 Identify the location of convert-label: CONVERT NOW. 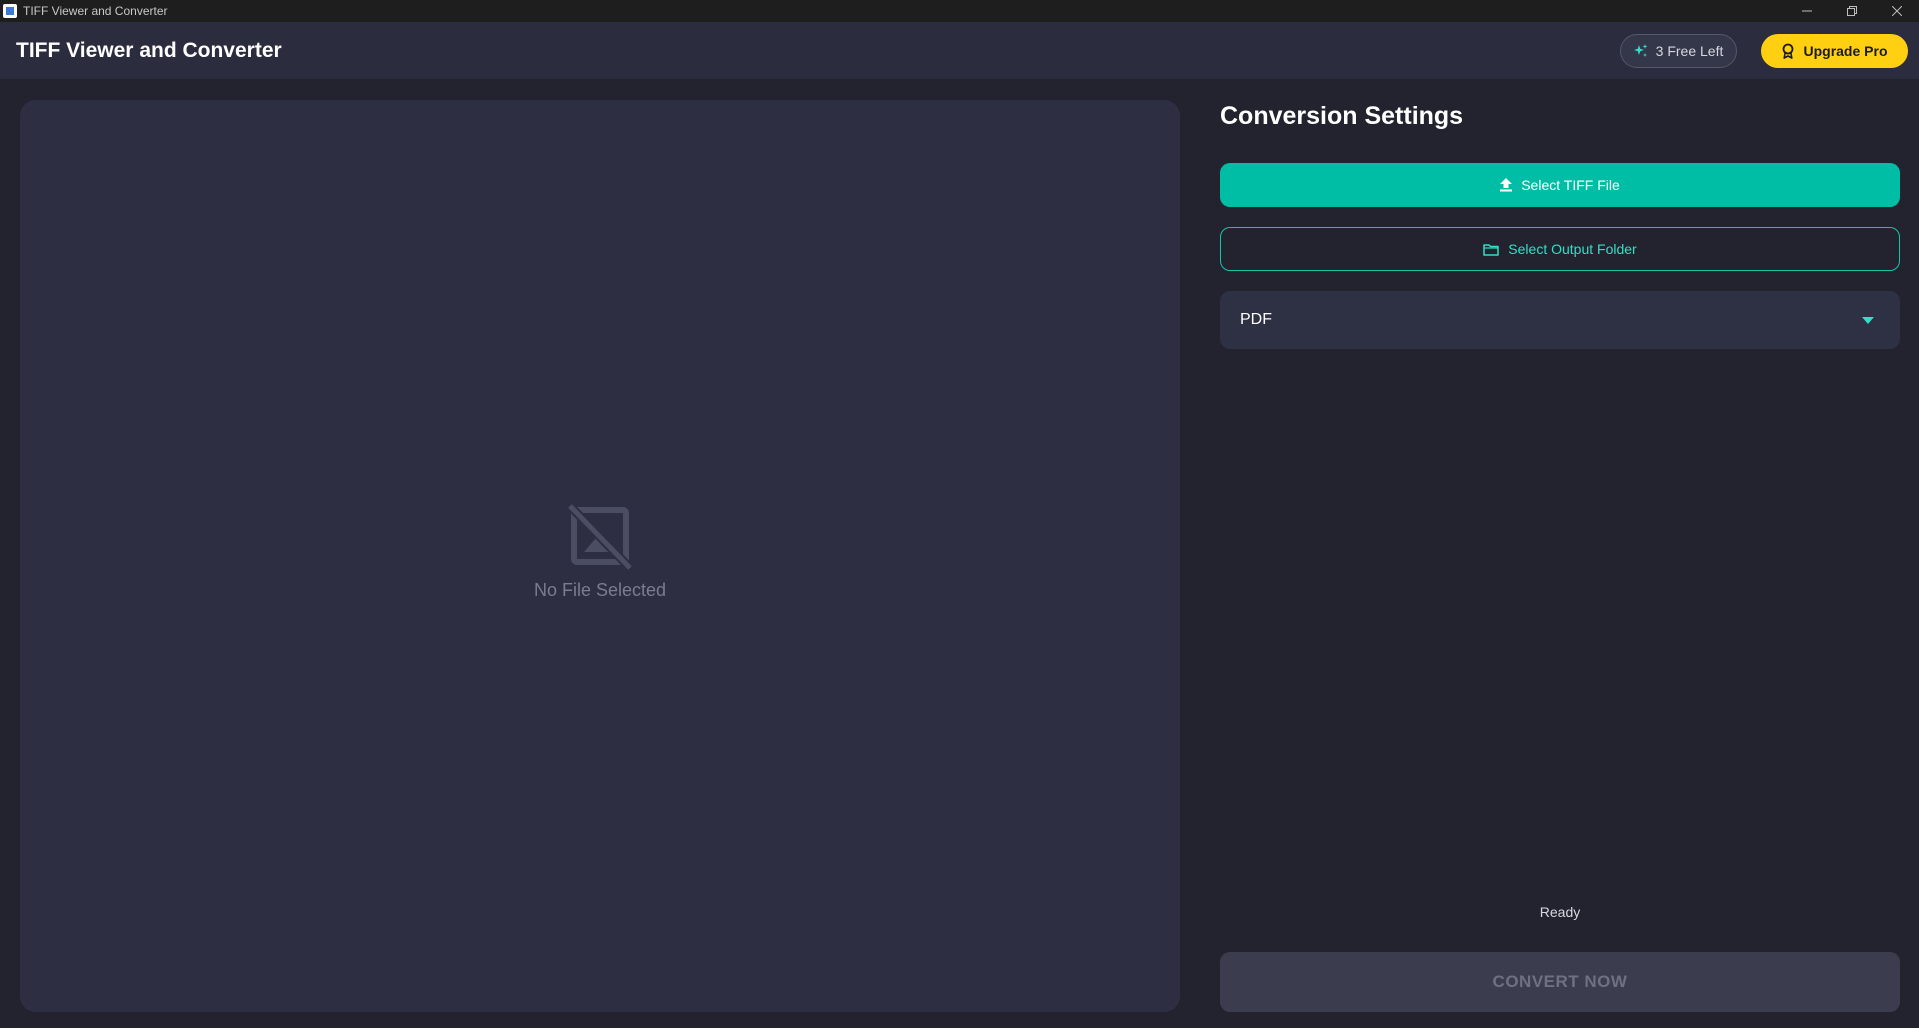
(1560, 981).